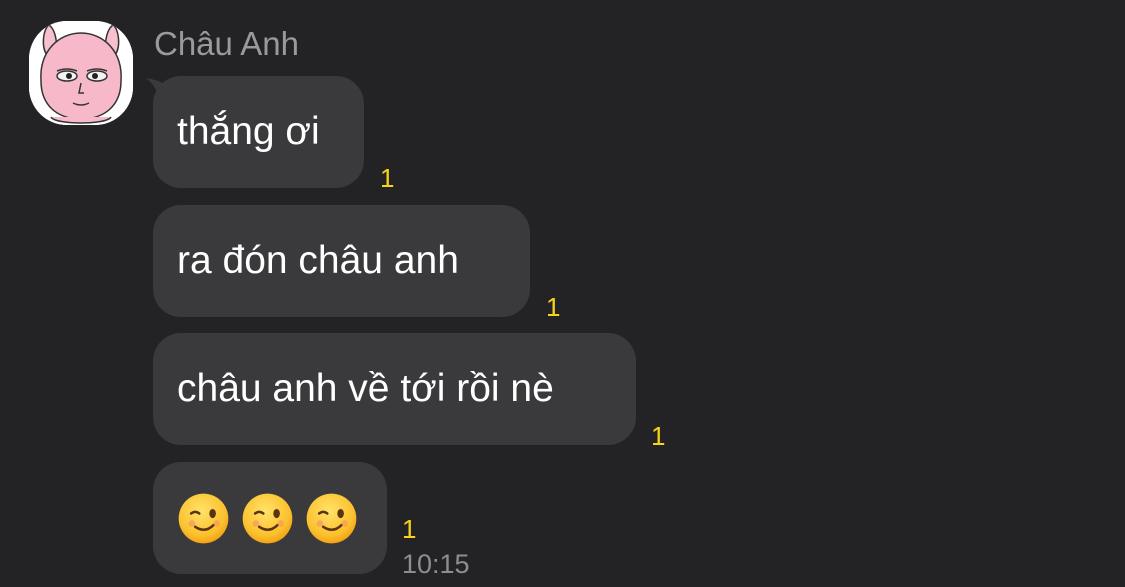 The height and width of the screenshot is (587, 1125). I want to click on message-bubble: thắng ơi, so click(258, 132).